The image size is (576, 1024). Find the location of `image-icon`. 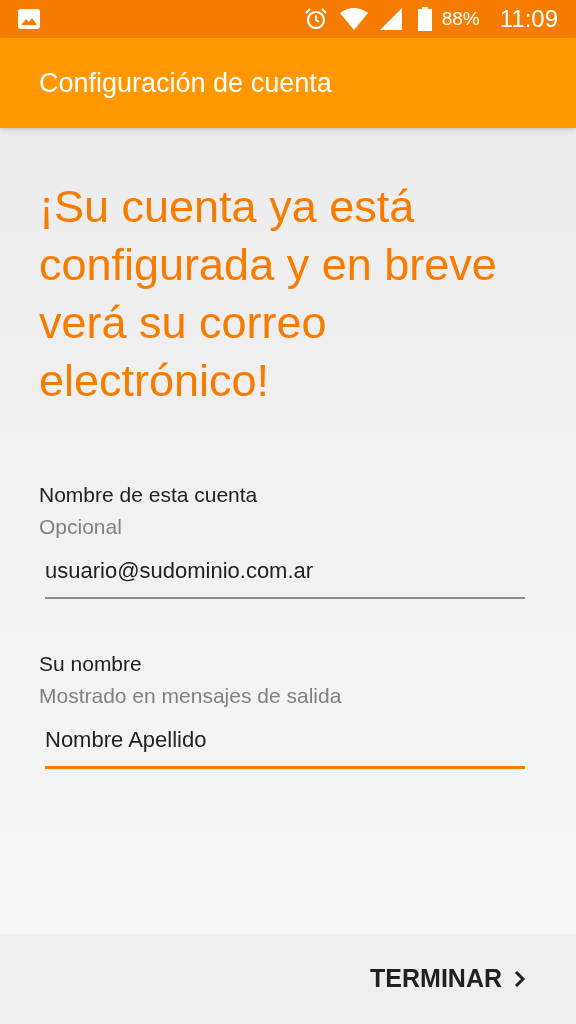

image-icon is located at coordinates (29, 19).